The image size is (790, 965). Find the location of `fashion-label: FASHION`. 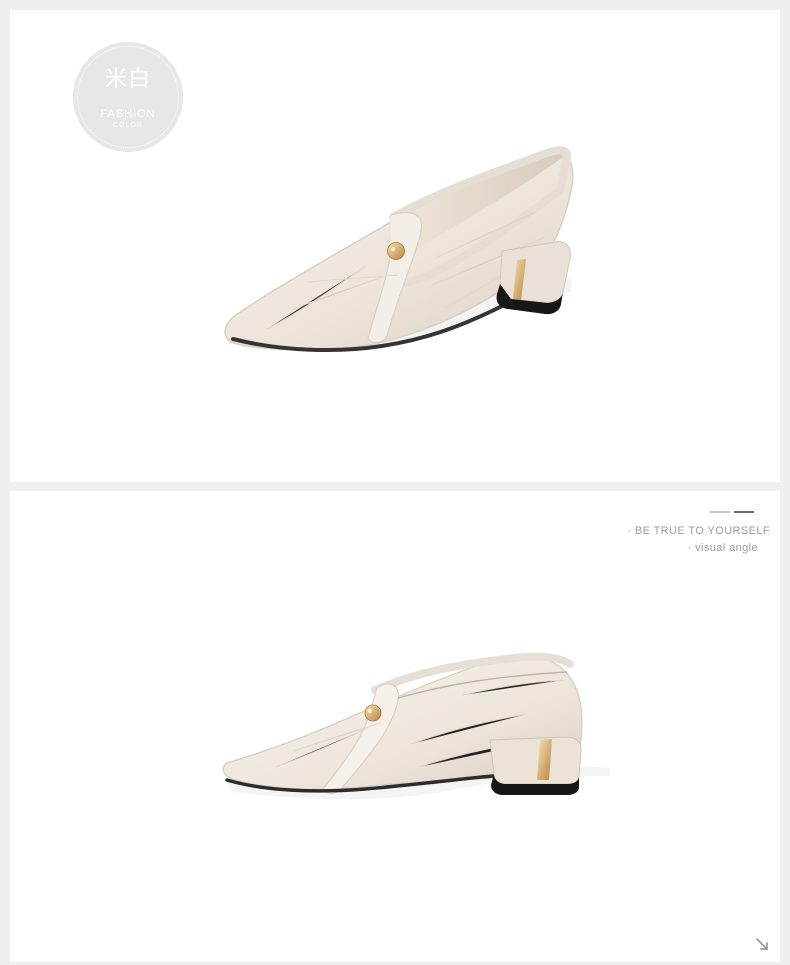

fashion-label: FASHION is located at coordinates (128, 114).